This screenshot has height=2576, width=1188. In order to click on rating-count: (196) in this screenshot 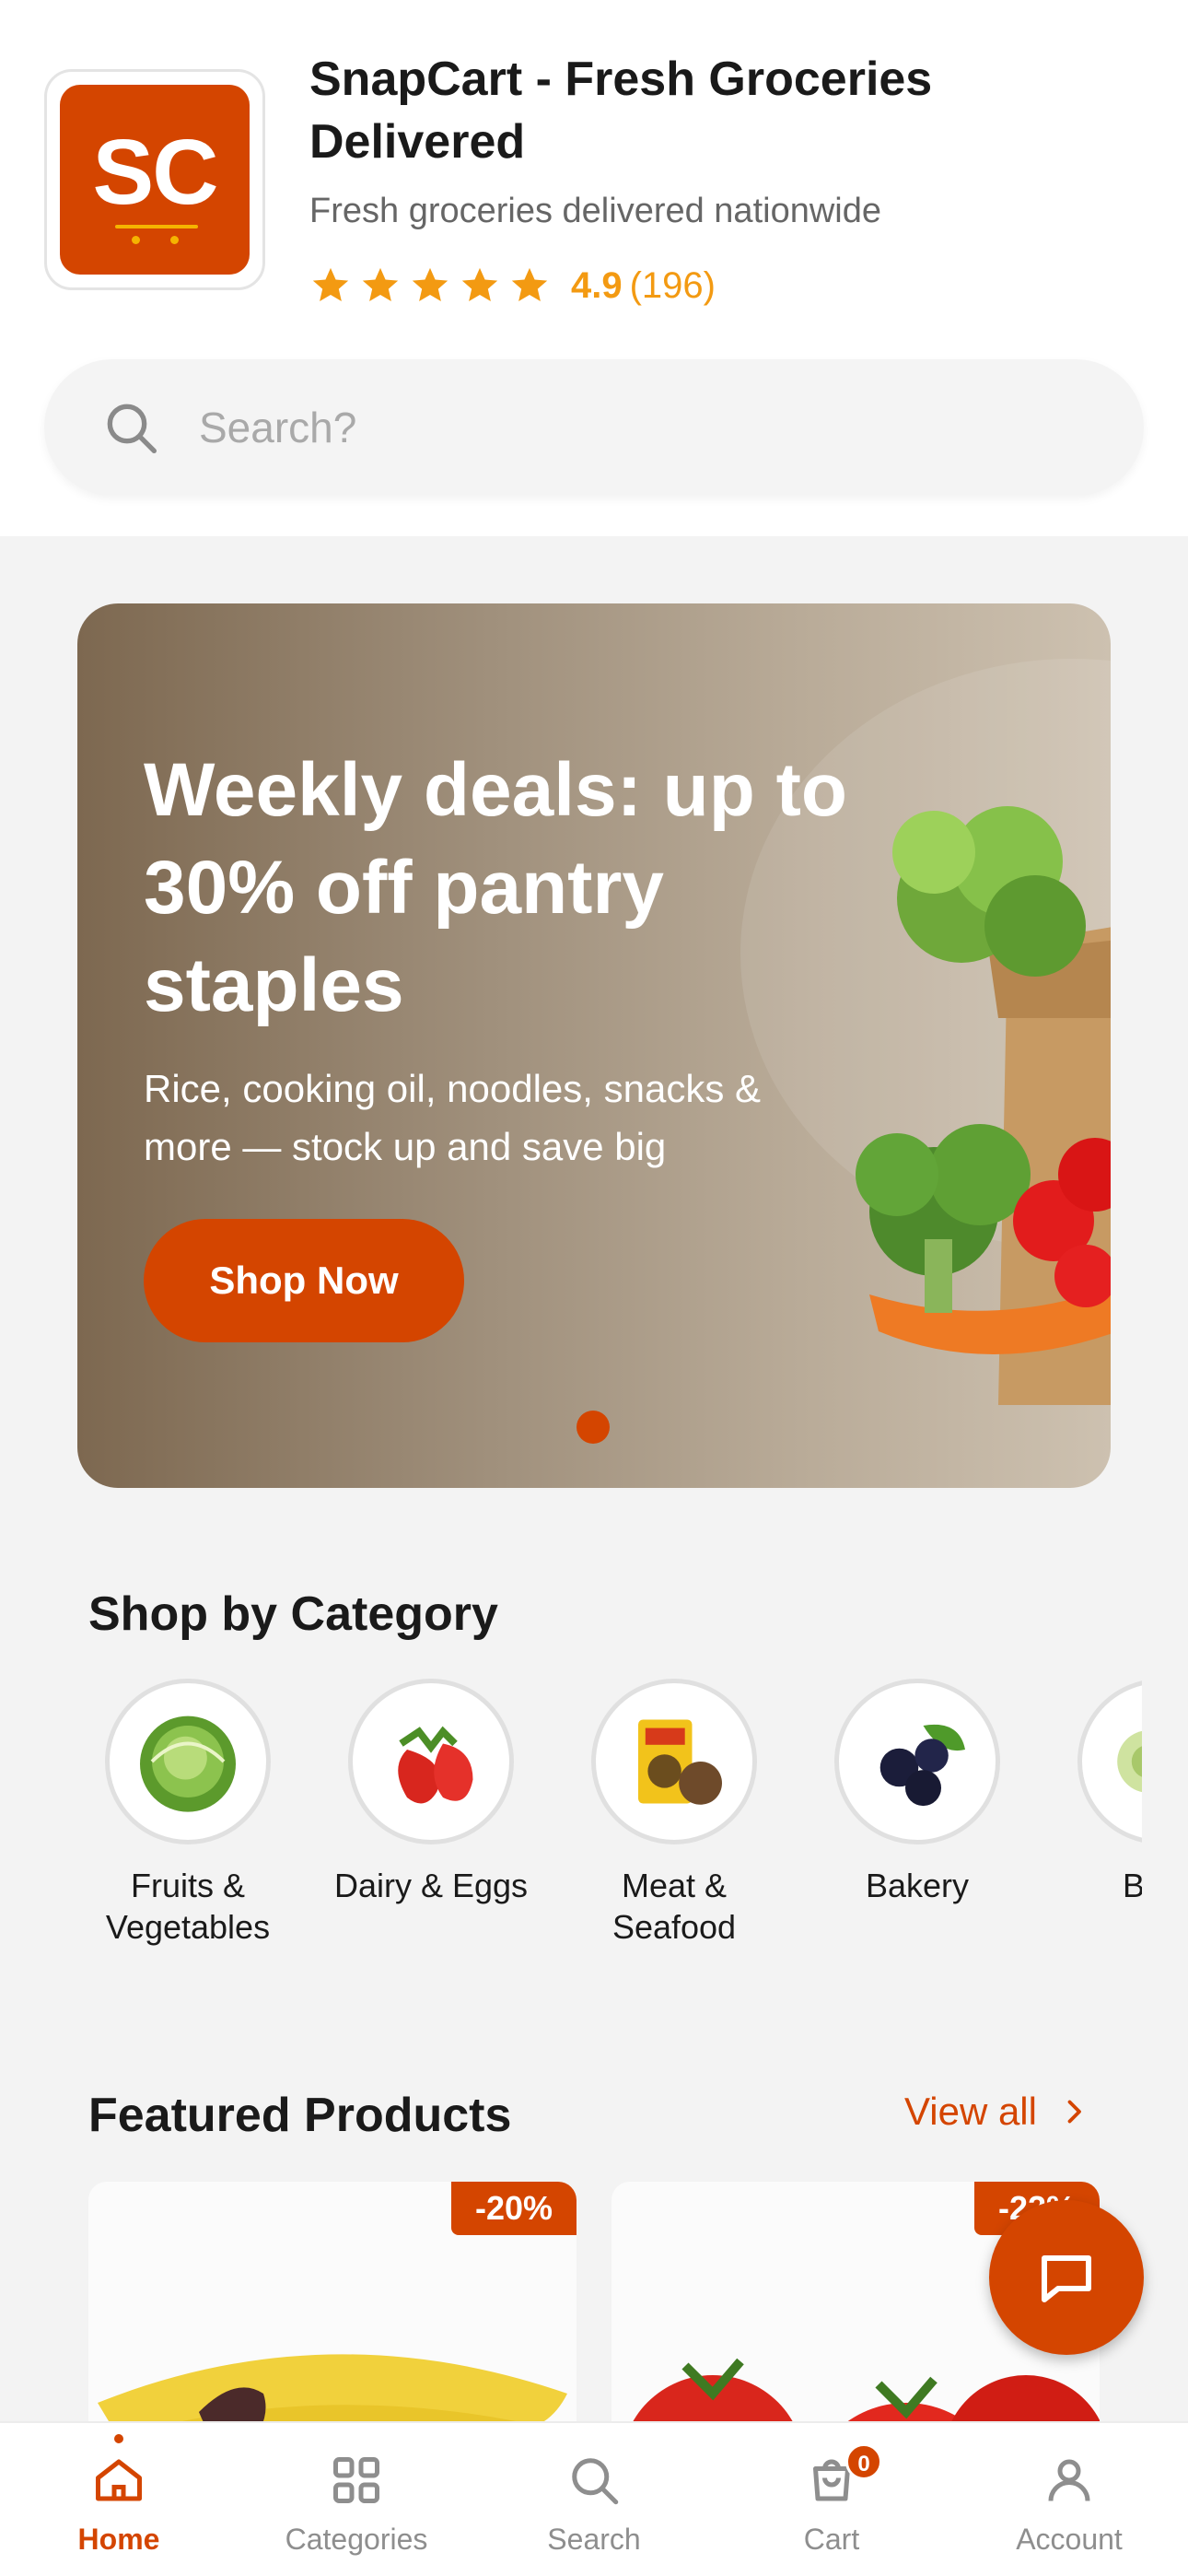, I will do `click(672, 285)`.